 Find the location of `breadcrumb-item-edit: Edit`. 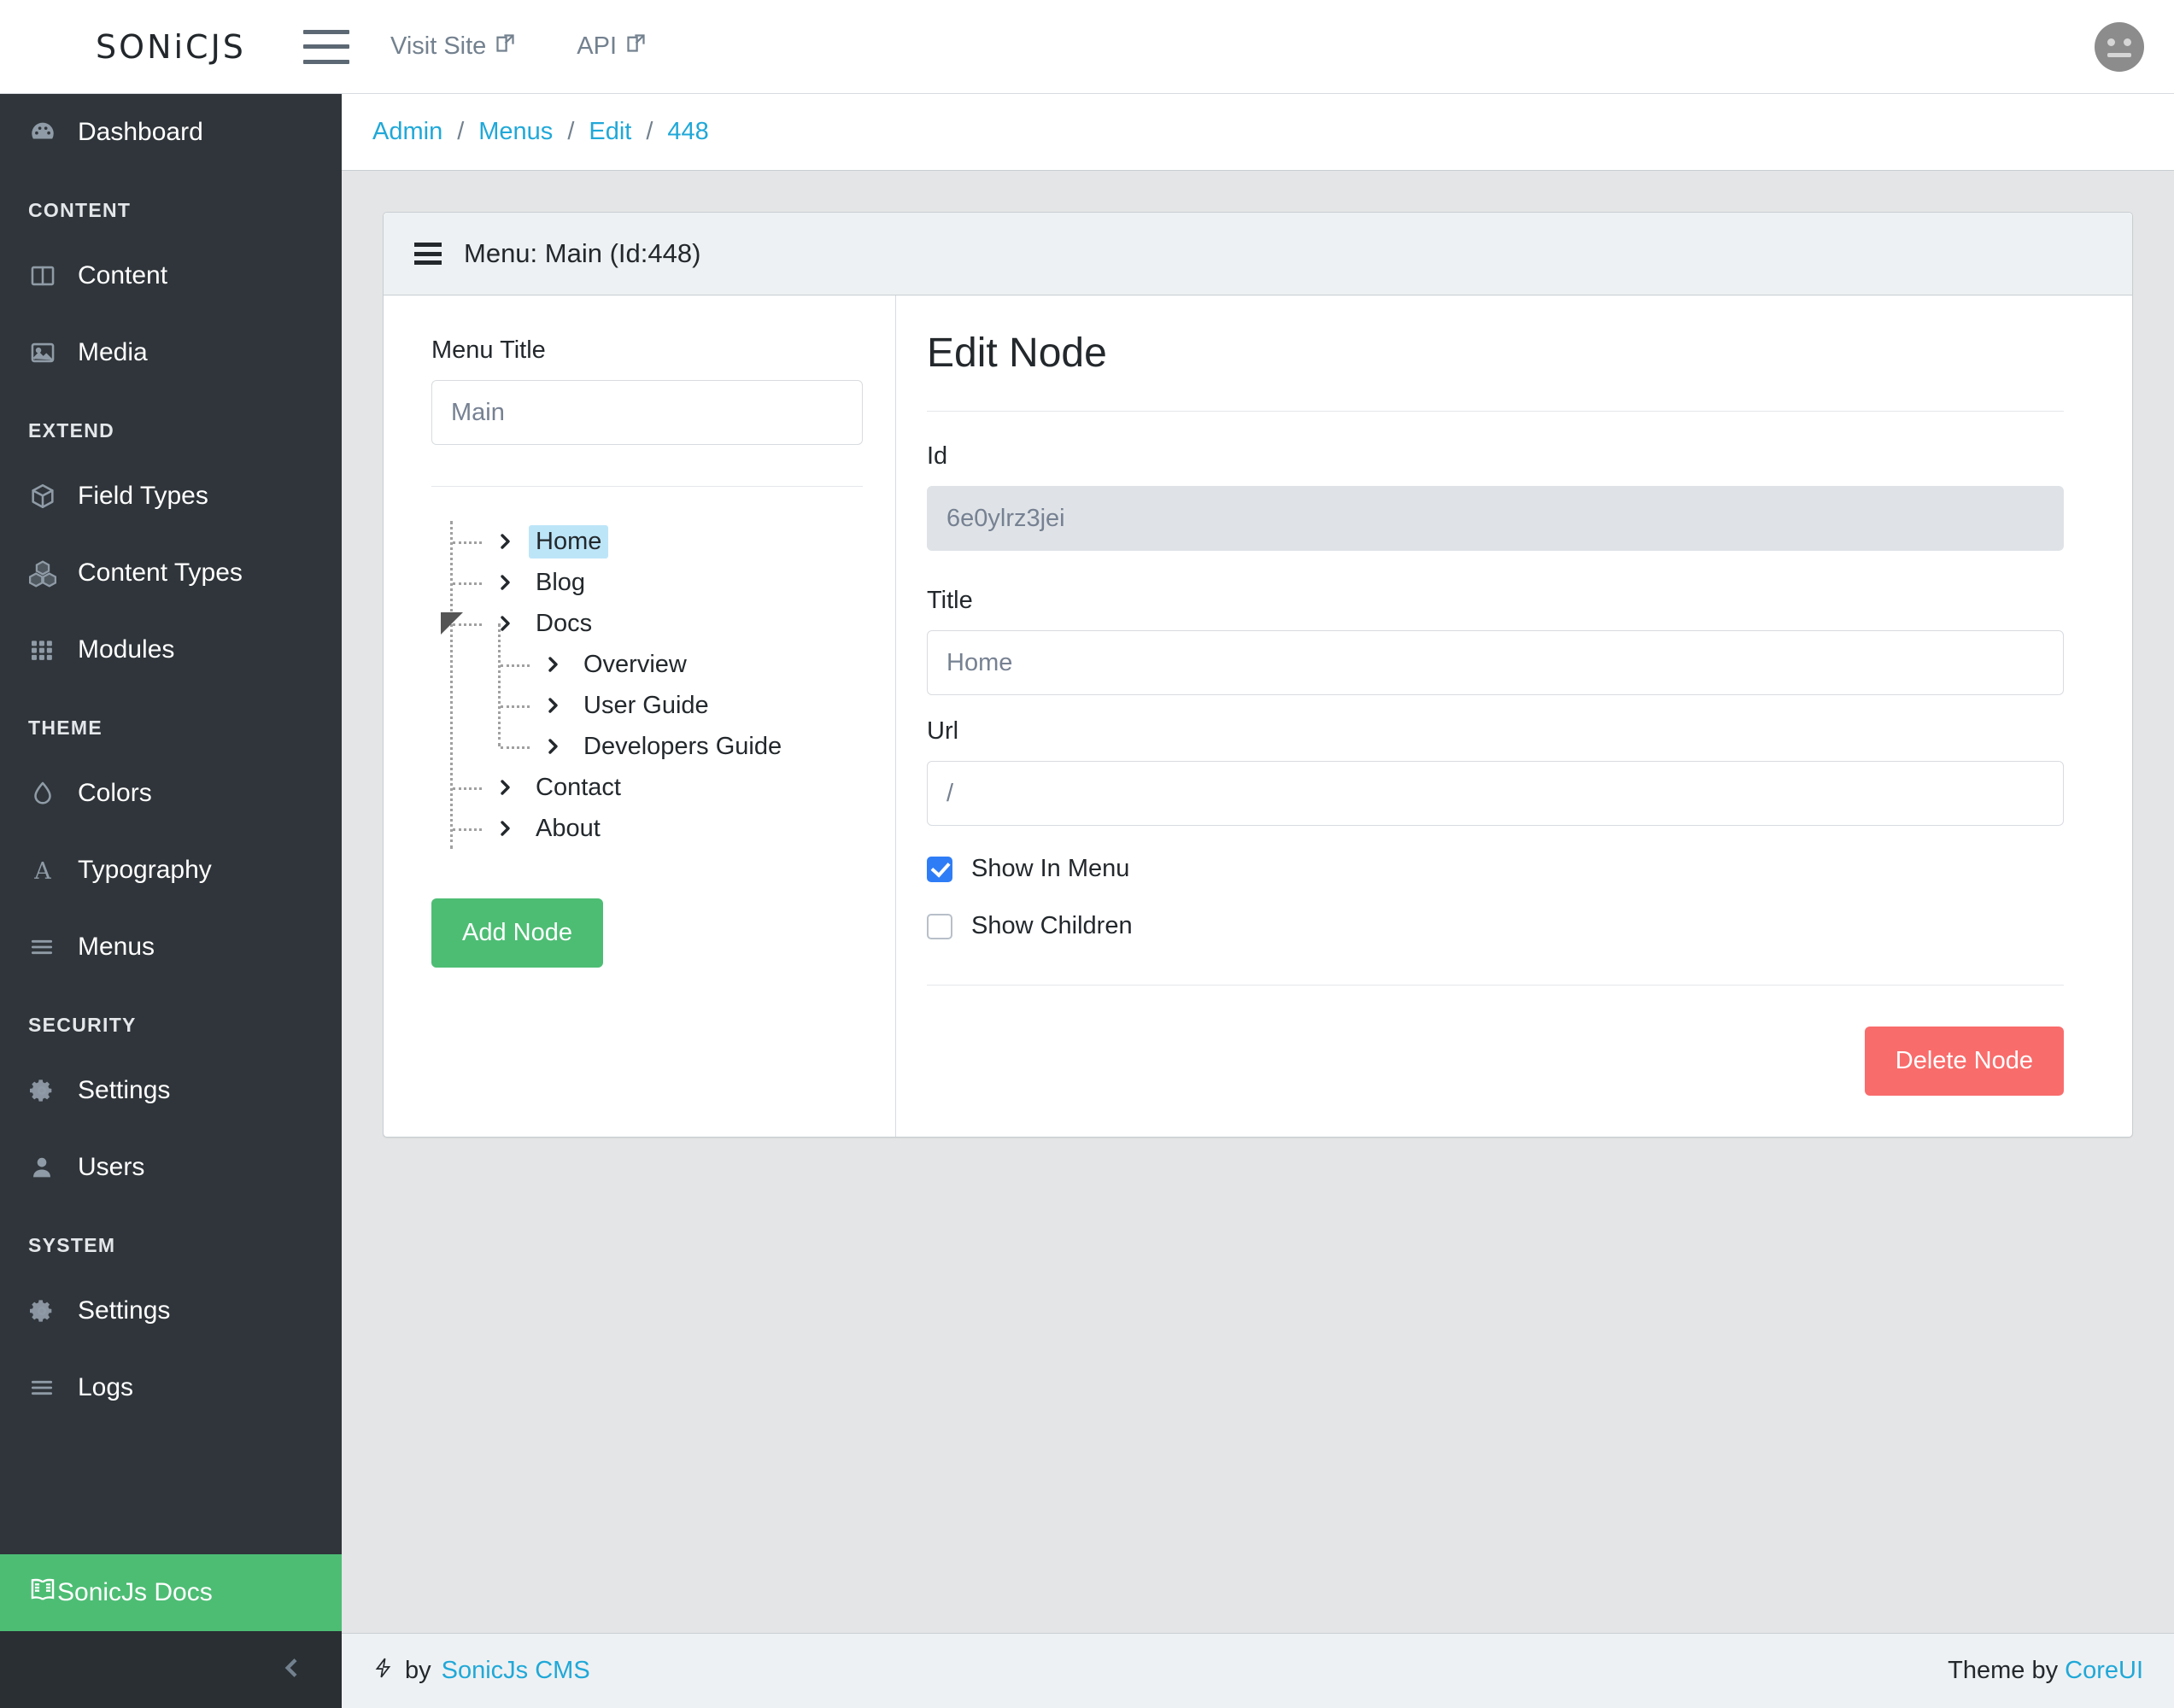

breadcrumb-item-edit: Edit is located at coordinates (610, 132).